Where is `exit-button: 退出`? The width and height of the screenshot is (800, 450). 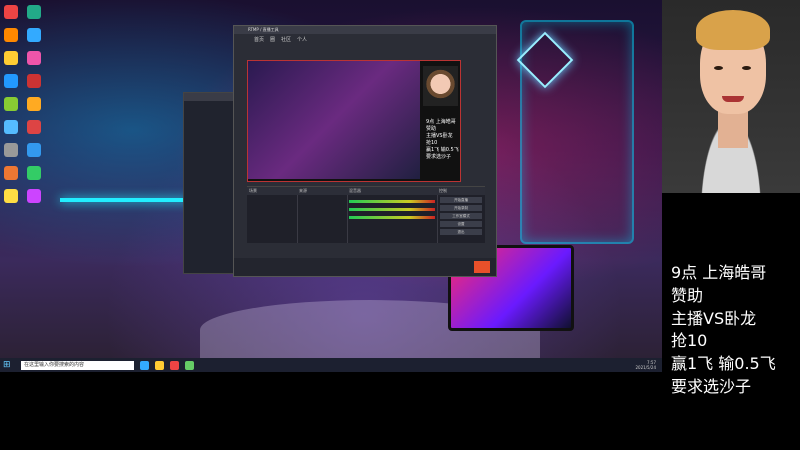
exit-button: 退出 is located at coordinates (461, 232).